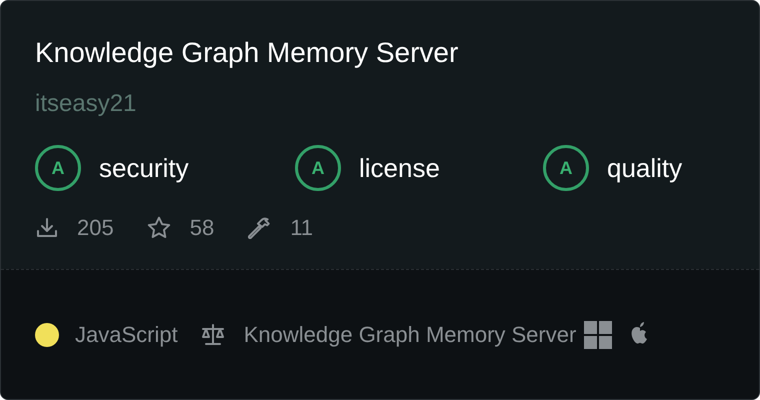 The width and height of the screenshot is (760, 400). What do you see at coordinates (598, 334) in the screenshot?
I see `windows-icon` at bounding box center [598, 334].